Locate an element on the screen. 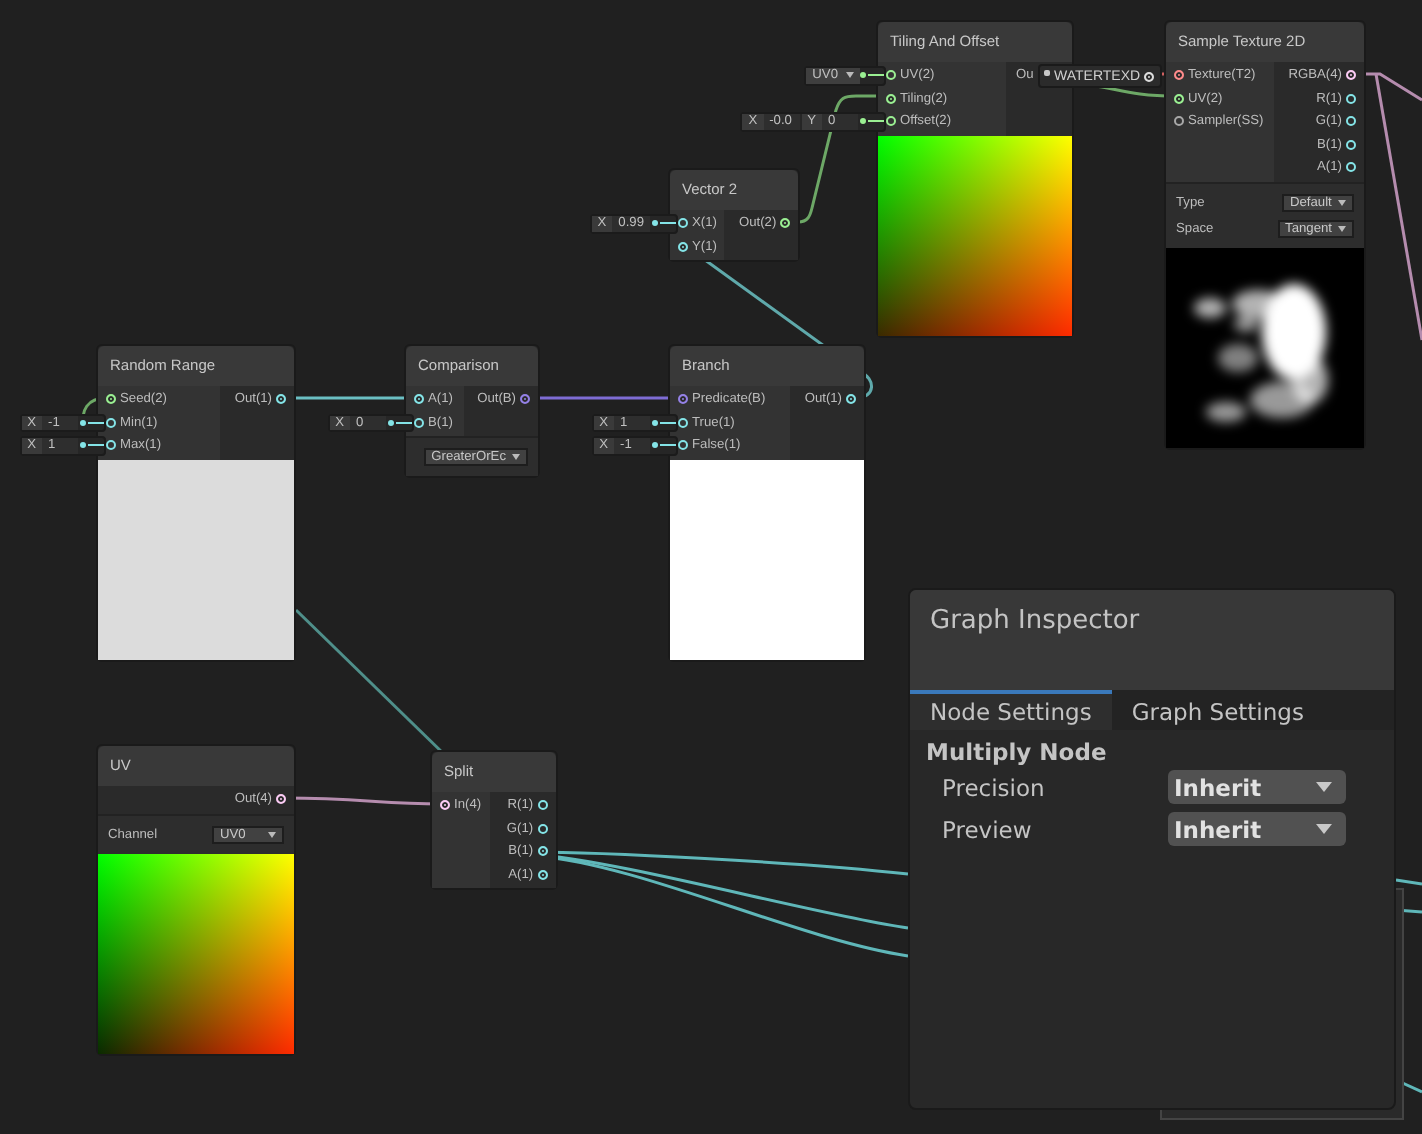 This screenshot has width=1422, height=1134. tab: Node Settings is located at coordinates (1011, 710).